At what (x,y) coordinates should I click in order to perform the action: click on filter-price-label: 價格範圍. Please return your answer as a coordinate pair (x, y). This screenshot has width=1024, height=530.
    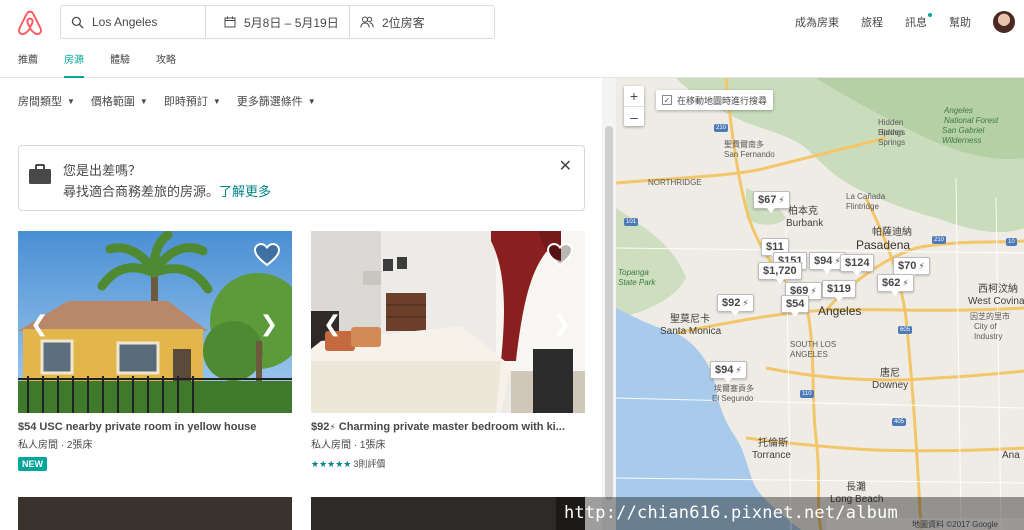
    Looking at the image, I should click on (112, 102).